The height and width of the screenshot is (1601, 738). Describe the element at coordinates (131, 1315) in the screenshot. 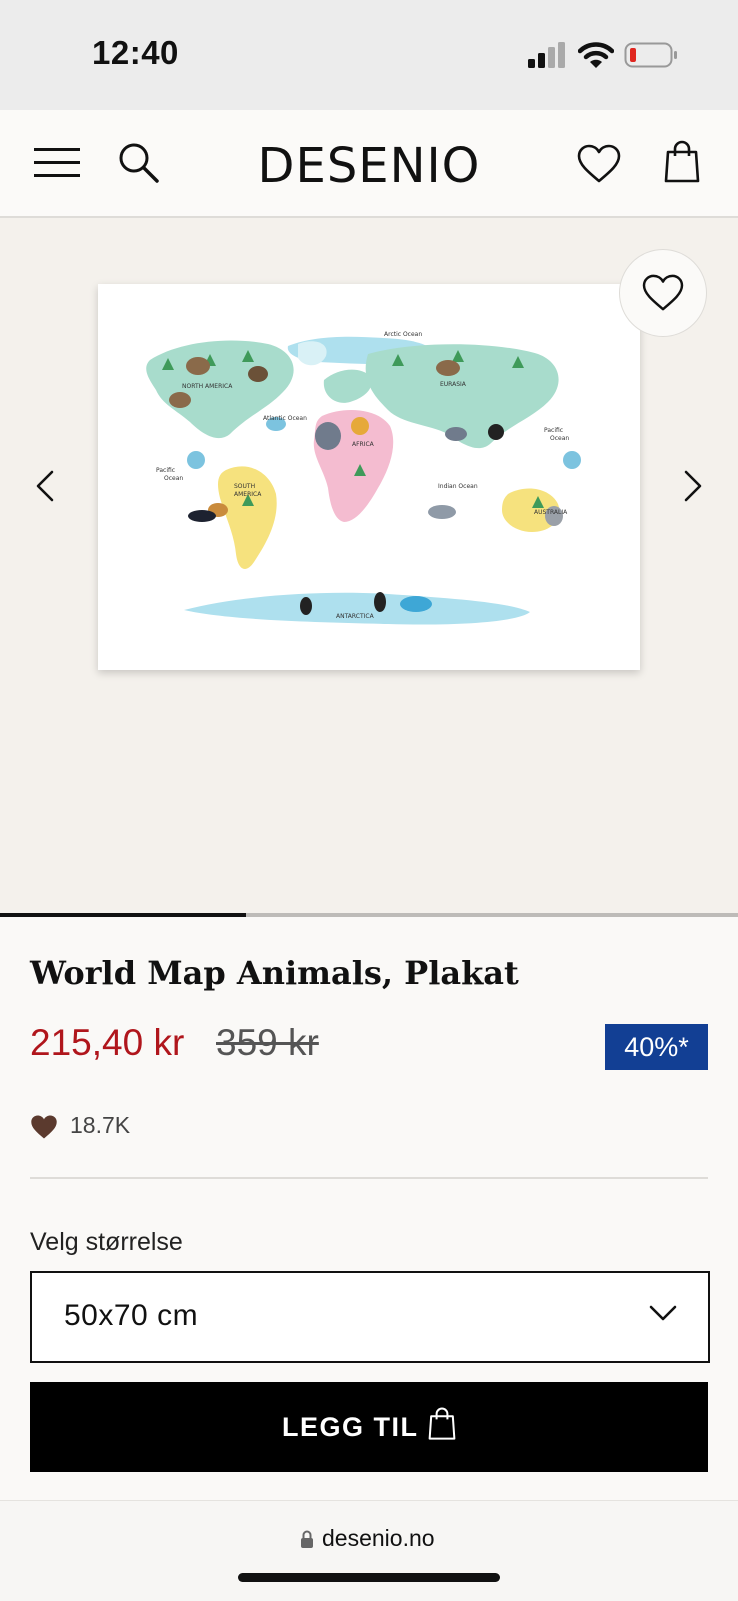

I see `size-selected-value: 50x70 cm` at that location.